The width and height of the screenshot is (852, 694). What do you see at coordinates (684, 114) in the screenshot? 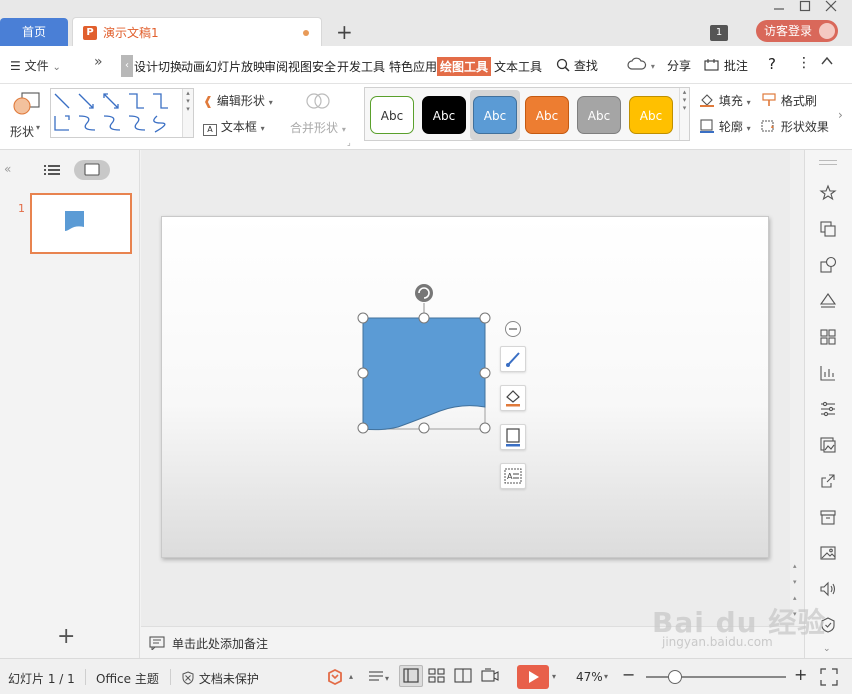
I see `style-gallery-scrollbar: ▴ ▾ ▾` at bounding box center [684, 114].